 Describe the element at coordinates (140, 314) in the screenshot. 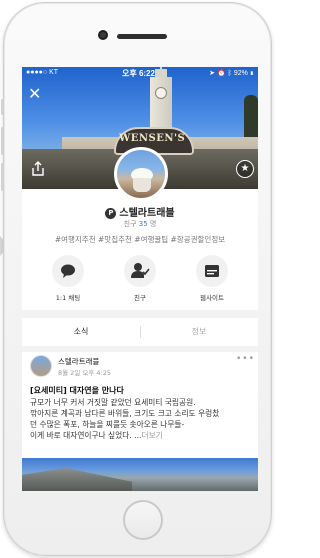

I see `section-gap` at that location.